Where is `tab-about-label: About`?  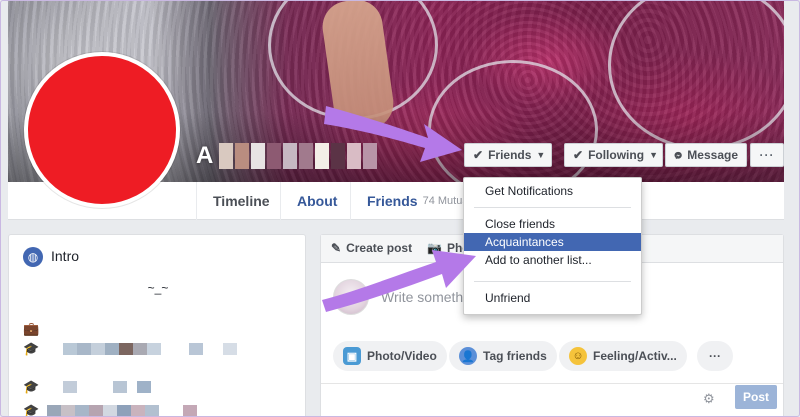
tab-about-label: About is located at coordinates (317, 201).